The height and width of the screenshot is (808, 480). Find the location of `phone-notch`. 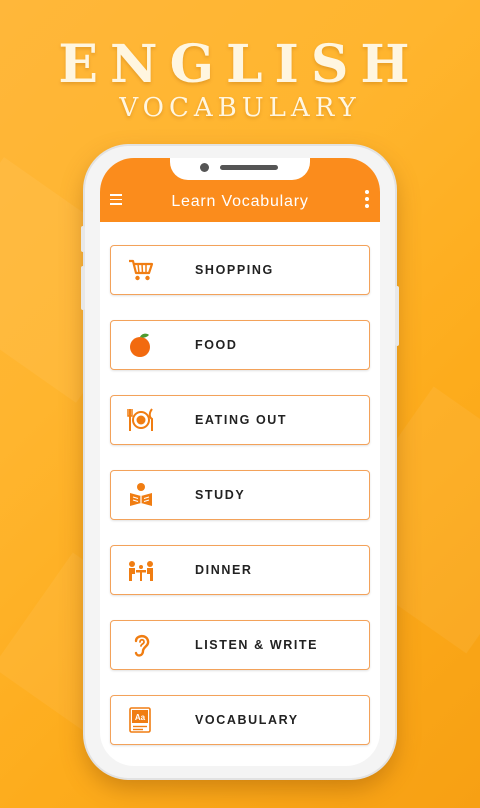

phone-notch is located at coordinates (240, 169).